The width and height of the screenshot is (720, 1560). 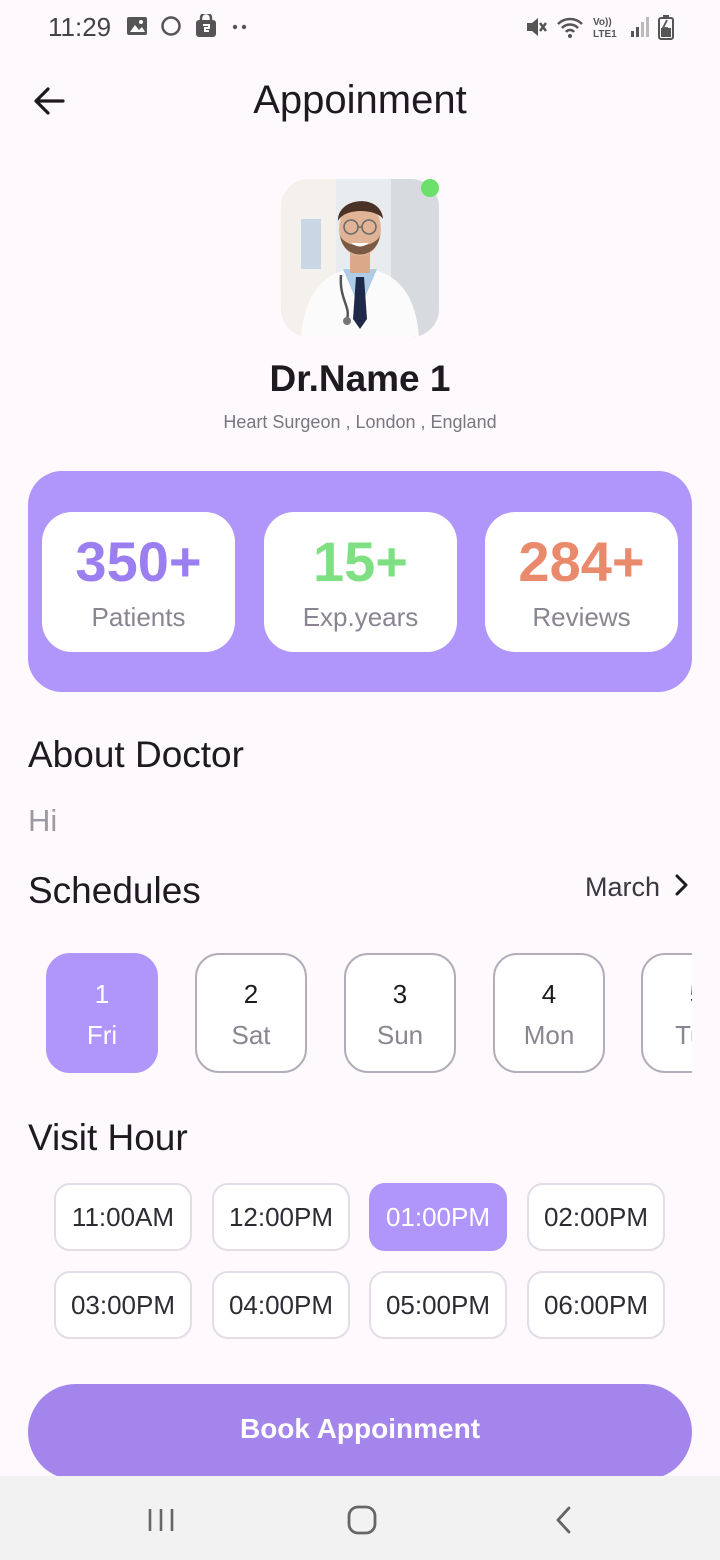 What do you see at coordinates (430, 188) in the screenshot?
I see `online-status-dot` at bounding box center [430, 188].